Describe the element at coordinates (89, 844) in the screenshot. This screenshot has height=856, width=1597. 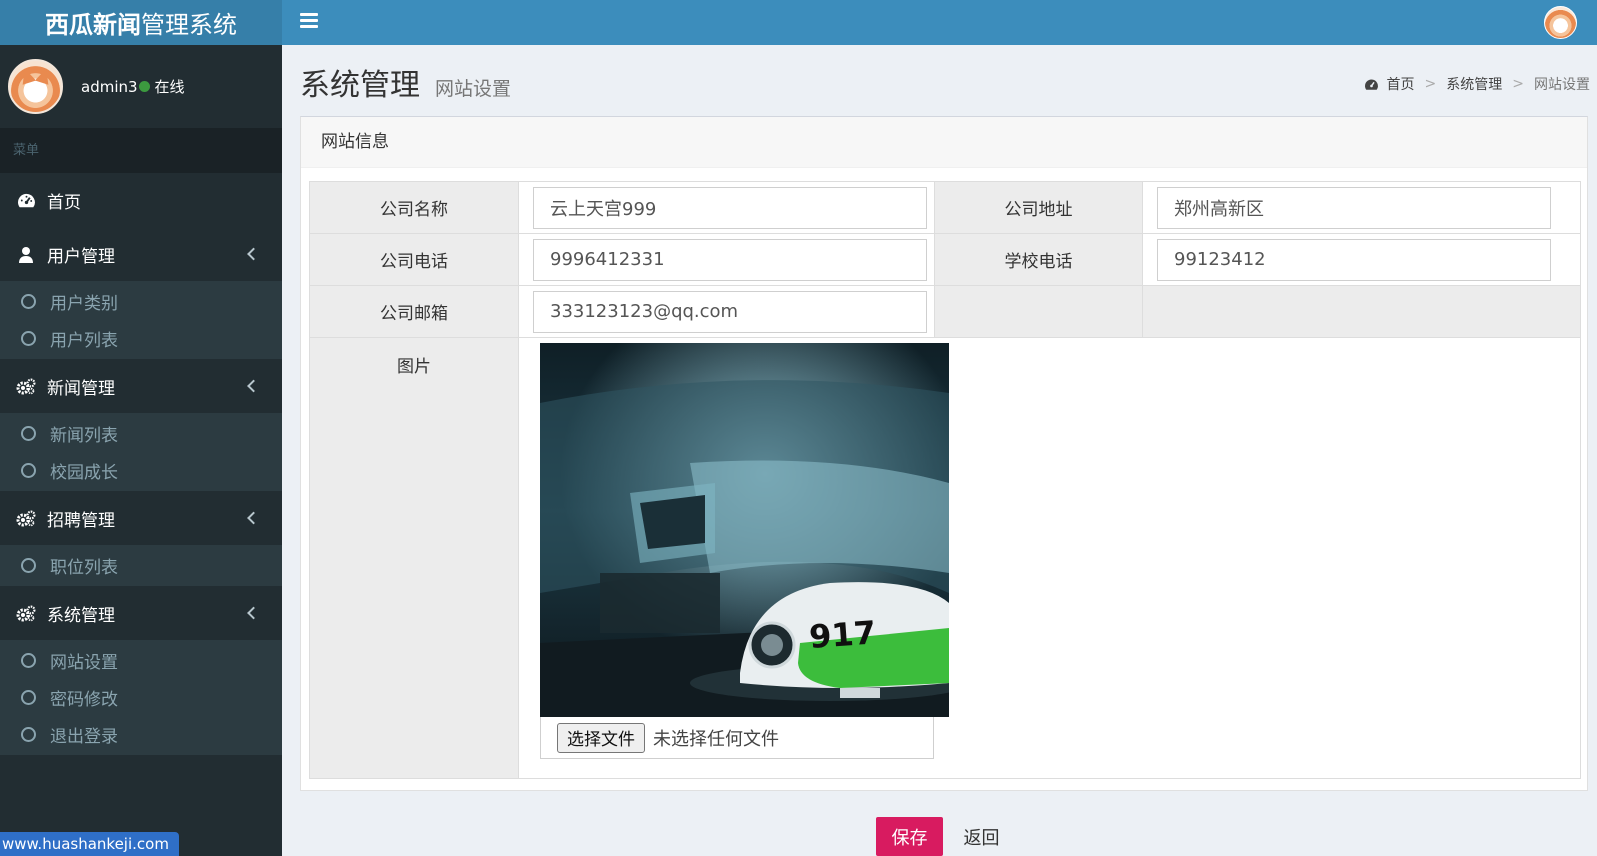
I see `watermark-link: www.huashankeji.com` at that location.